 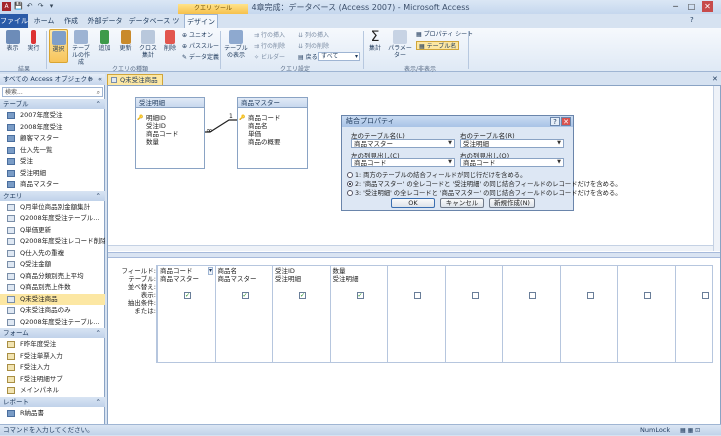 I want to click on crosstab-button: クロス集計, so click(x=148, y=46).